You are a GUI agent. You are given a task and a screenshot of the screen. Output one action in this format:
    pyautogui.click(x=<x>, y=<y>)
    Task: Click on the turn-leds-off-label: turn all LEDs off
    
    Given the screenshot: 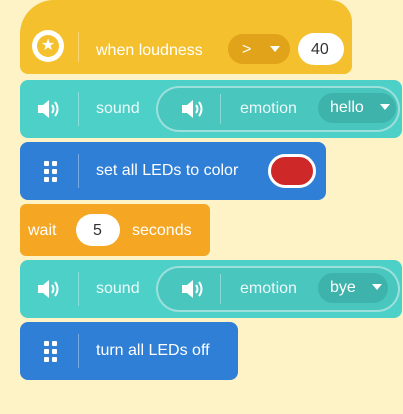 What is the action you would take?
    pyautogui.click(x=153, y=350)
    